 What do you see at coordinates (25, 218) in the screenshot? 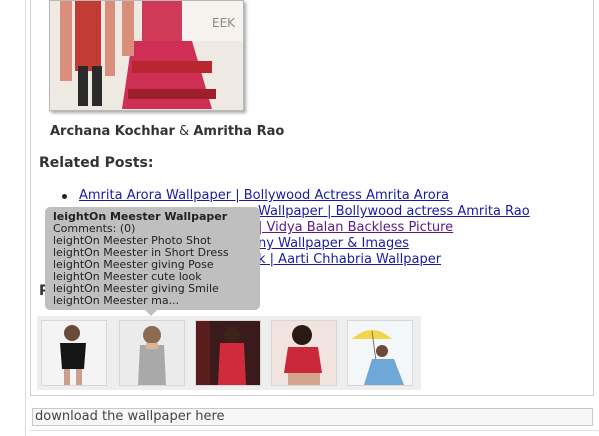
I see `left-divider` at bounding box center [25, 218].